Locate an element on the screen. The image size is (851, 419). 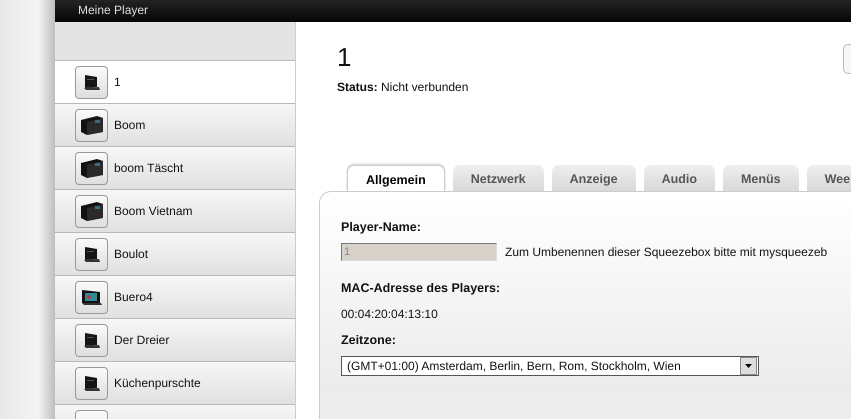
tab: Menüs is located at coordinates (761, 178).